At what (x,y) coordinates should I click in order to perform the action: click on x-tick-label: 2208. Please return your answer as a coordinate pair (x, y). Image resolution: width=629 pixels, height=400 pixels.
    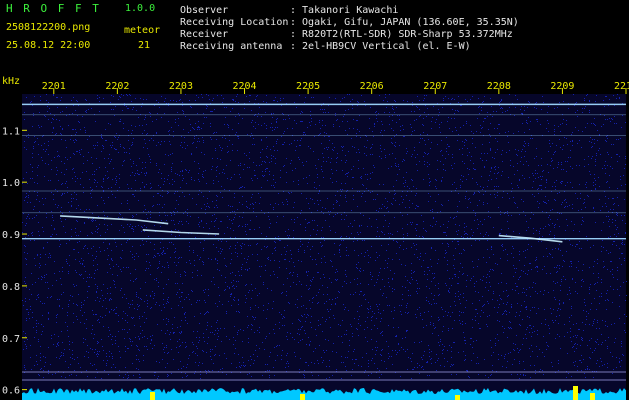
    Looking at the image, I should click on (499, 86).